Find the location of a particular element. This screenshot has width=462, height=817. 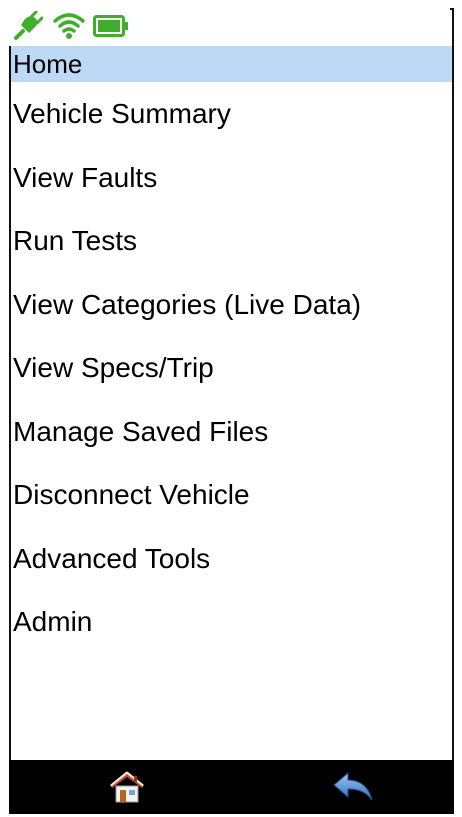

menu-item-disconnect-vehicle: Disconnect Vehicle is located at coordinates (231, 495).